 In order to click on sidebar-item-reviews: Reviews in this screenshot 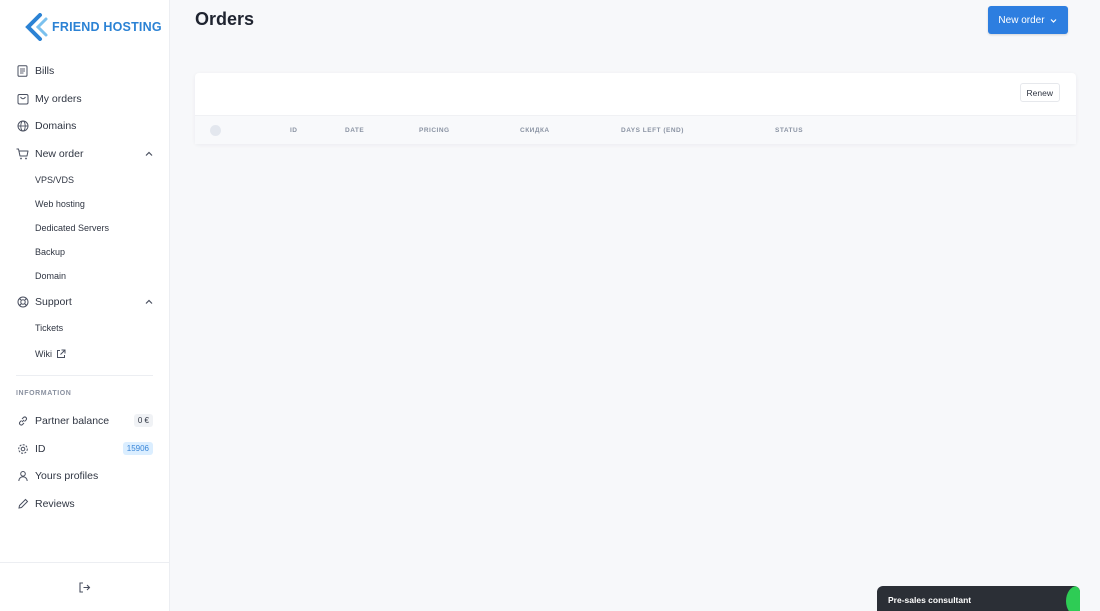, I will do `click(85, 504)`.